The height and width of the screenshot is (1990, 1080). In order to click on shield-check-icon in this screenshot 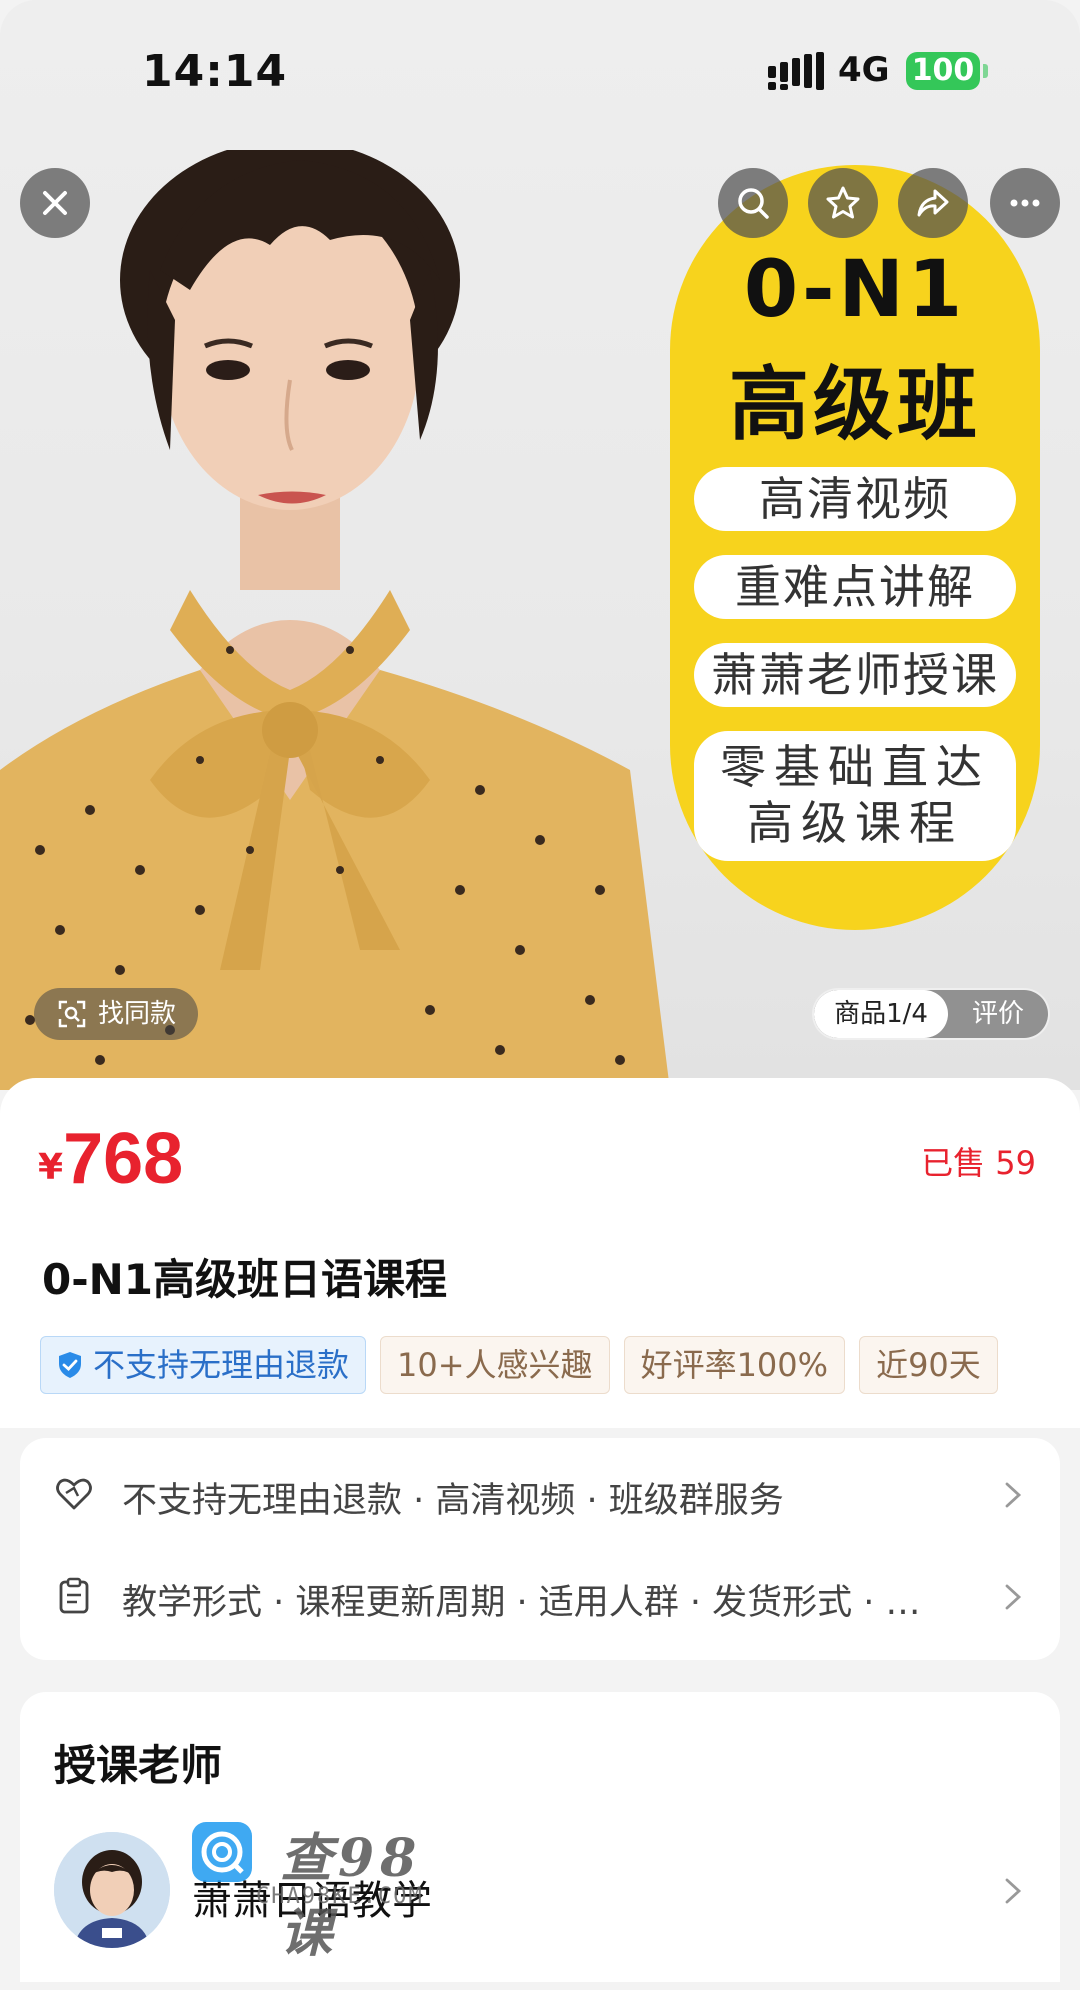, I will do `click(70, 1365)`.